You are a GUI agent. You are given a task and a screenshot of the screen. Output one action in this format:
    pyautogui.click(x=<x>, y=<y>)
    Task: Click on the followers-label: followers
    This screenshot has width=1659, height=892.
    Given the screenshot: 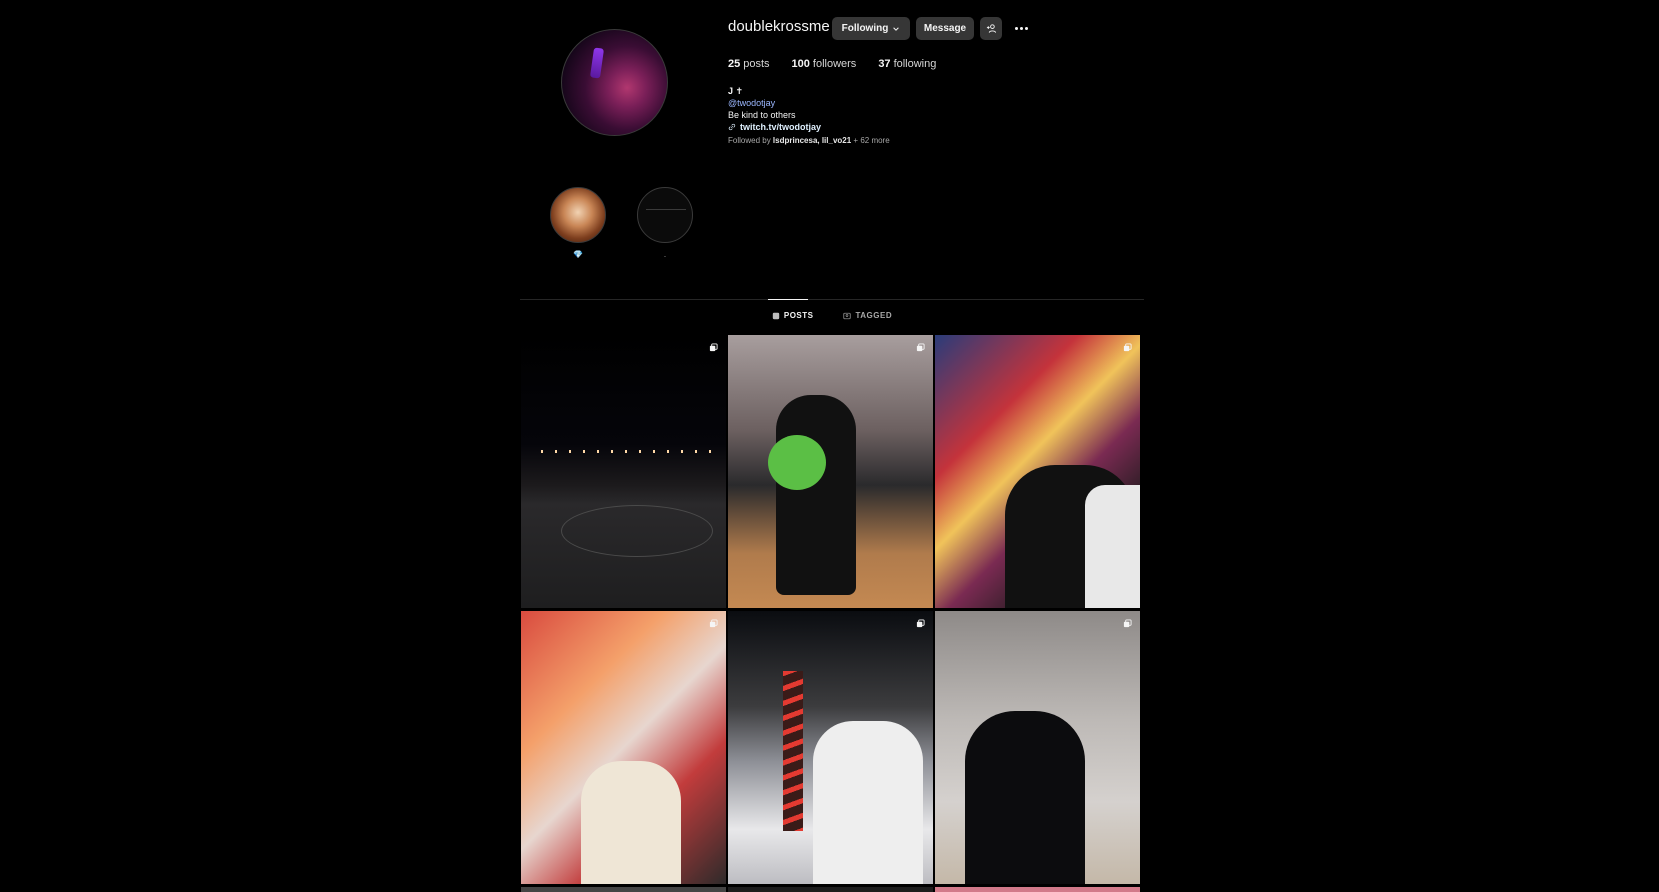 What is the action you would take?
    pyautogui.click(x=834, y=64)
    